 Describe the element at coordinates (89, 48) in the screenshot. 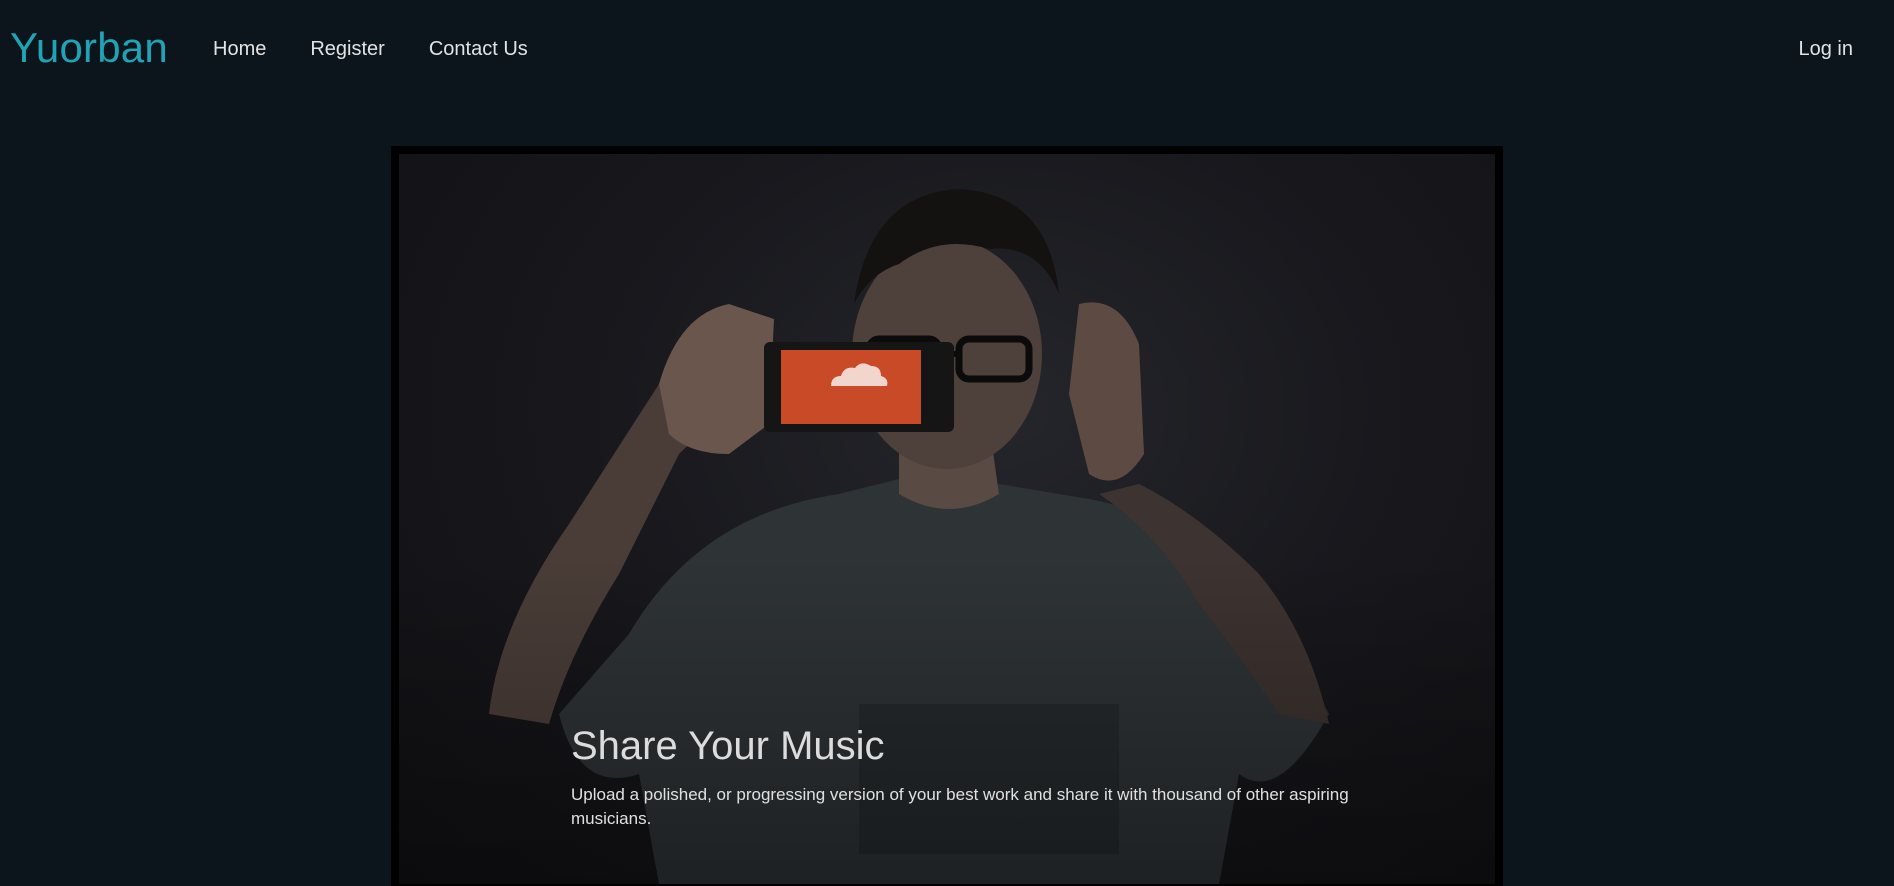

I see `brand-logo-link: Yuorban` at that location.